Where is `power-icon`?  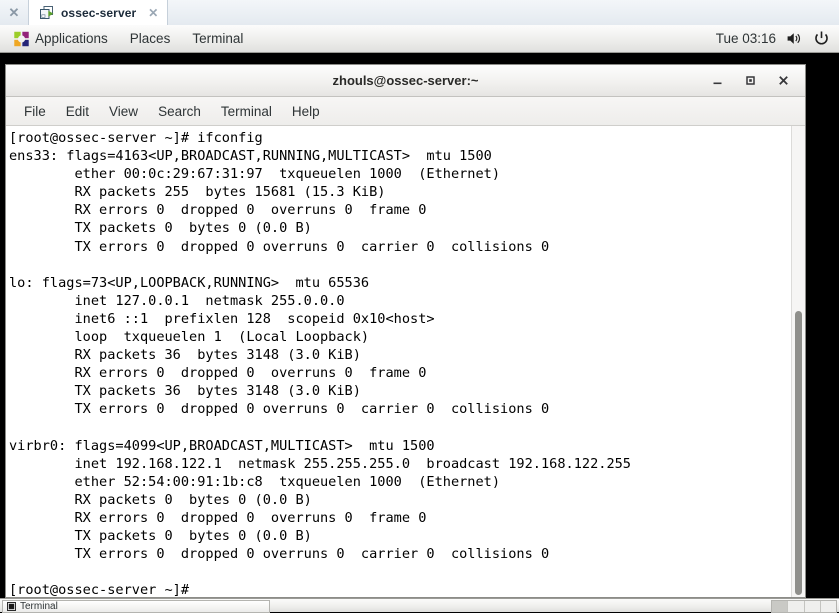 power-icon is located at coordinates (821, 38).